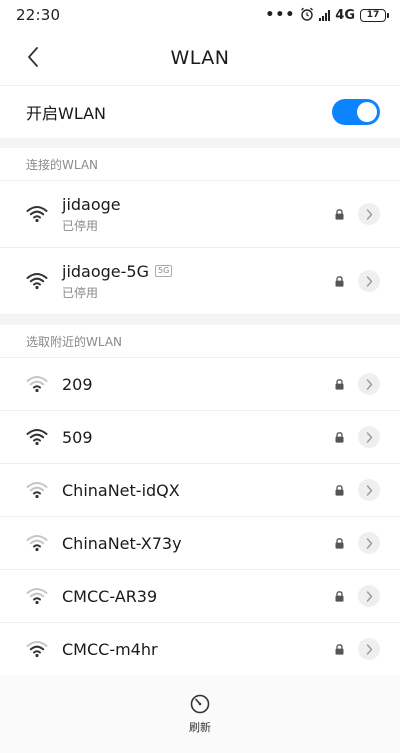 This screenshot has height=753, width=400. Describe the element at coordinates (367, 112) in the screenshot. I see `switch-knob` at that location.